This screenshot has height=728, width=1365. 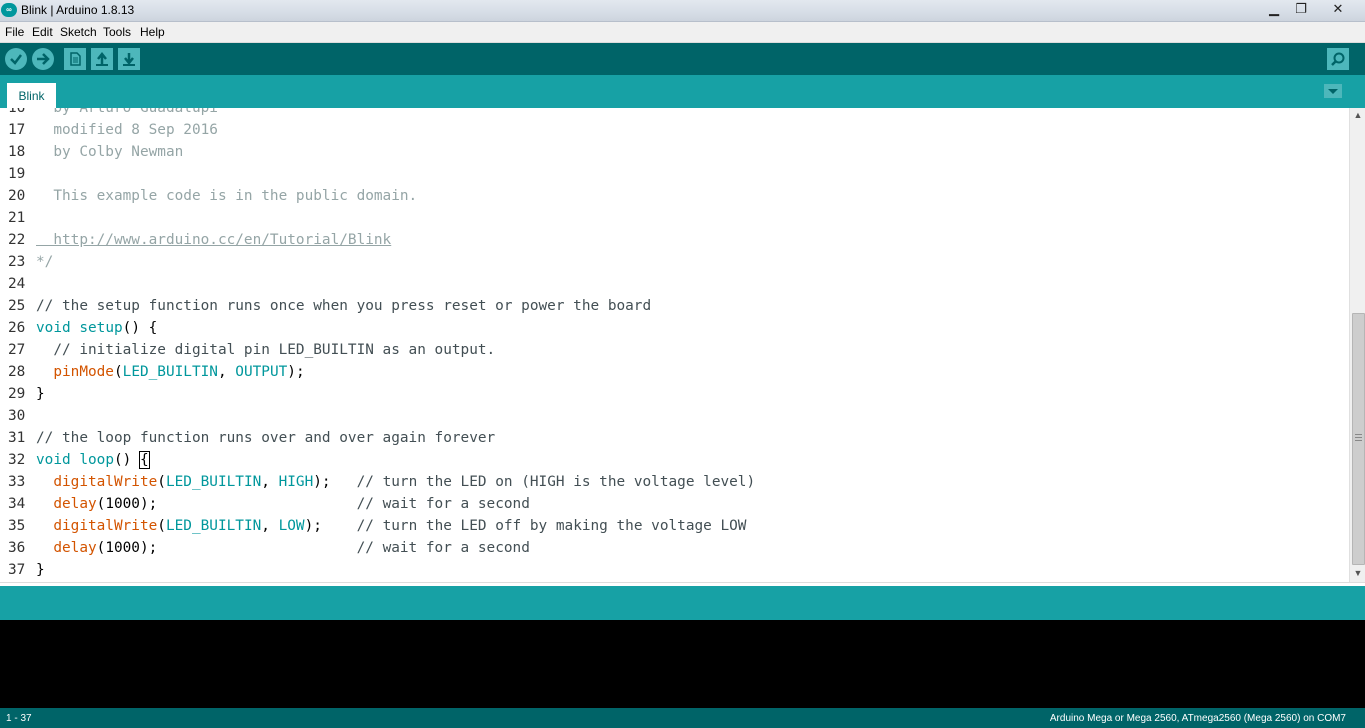 I want to click on editor-scrollbar: ▲ ▼, so click(x=1357, y=345).